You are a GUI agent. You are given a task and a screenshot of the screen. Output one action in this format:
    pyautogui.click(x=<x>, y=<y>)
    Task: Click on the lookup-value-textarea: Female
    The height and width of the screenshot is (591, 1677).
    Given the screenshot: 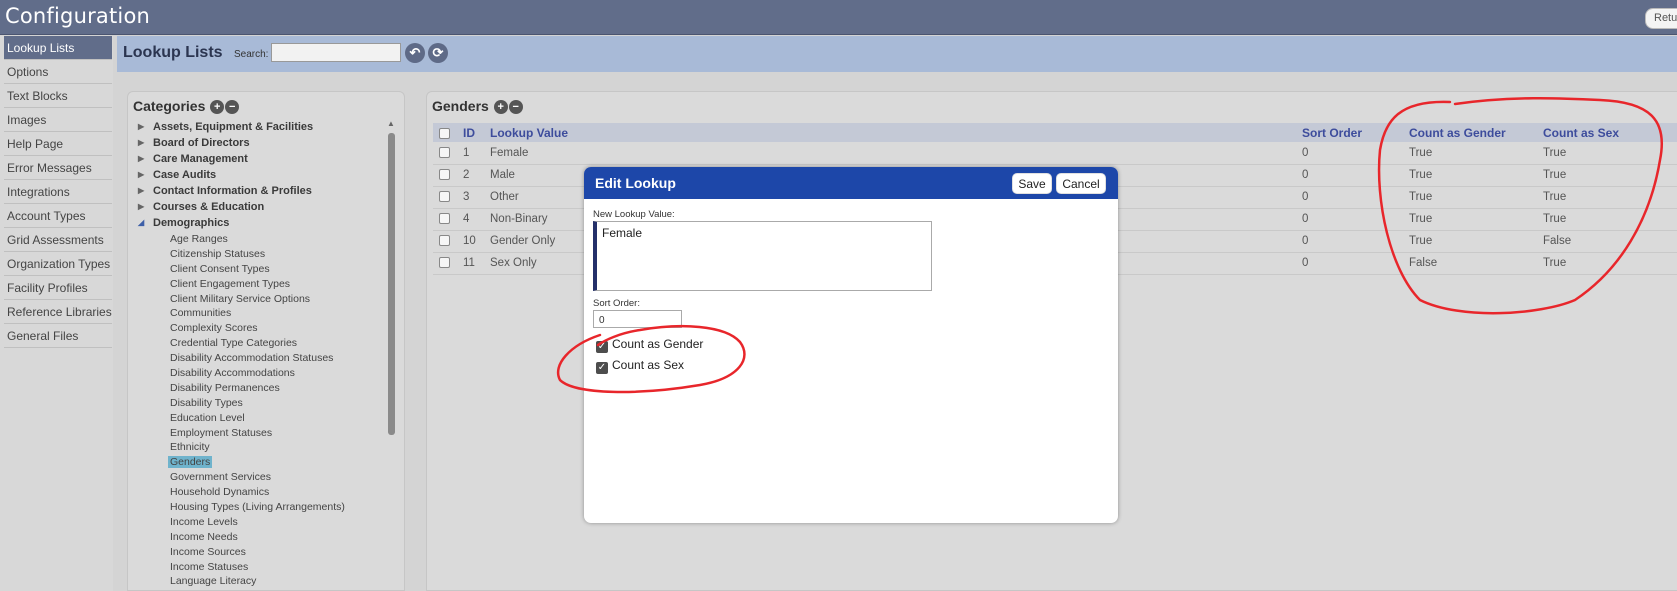 What is the action you would take?
    pyautogui.click(x=762, y=256)
    